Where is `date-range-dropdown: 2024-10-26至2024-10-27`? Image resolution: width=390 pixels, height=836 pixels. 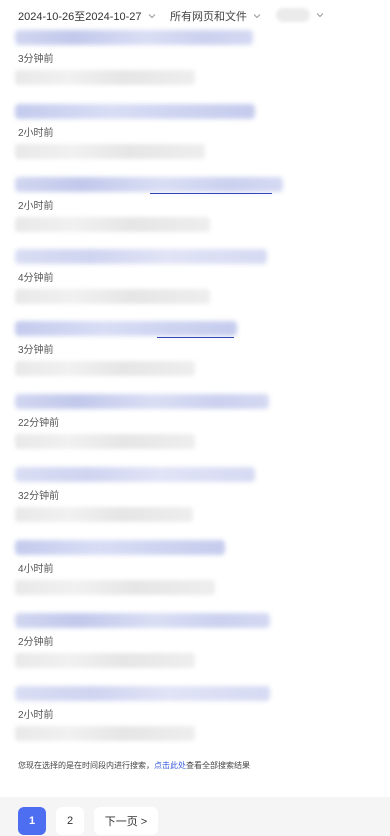
date-range-dropdown: 2024-10-26至2024-10-27 is located at coordinates (87, 16).